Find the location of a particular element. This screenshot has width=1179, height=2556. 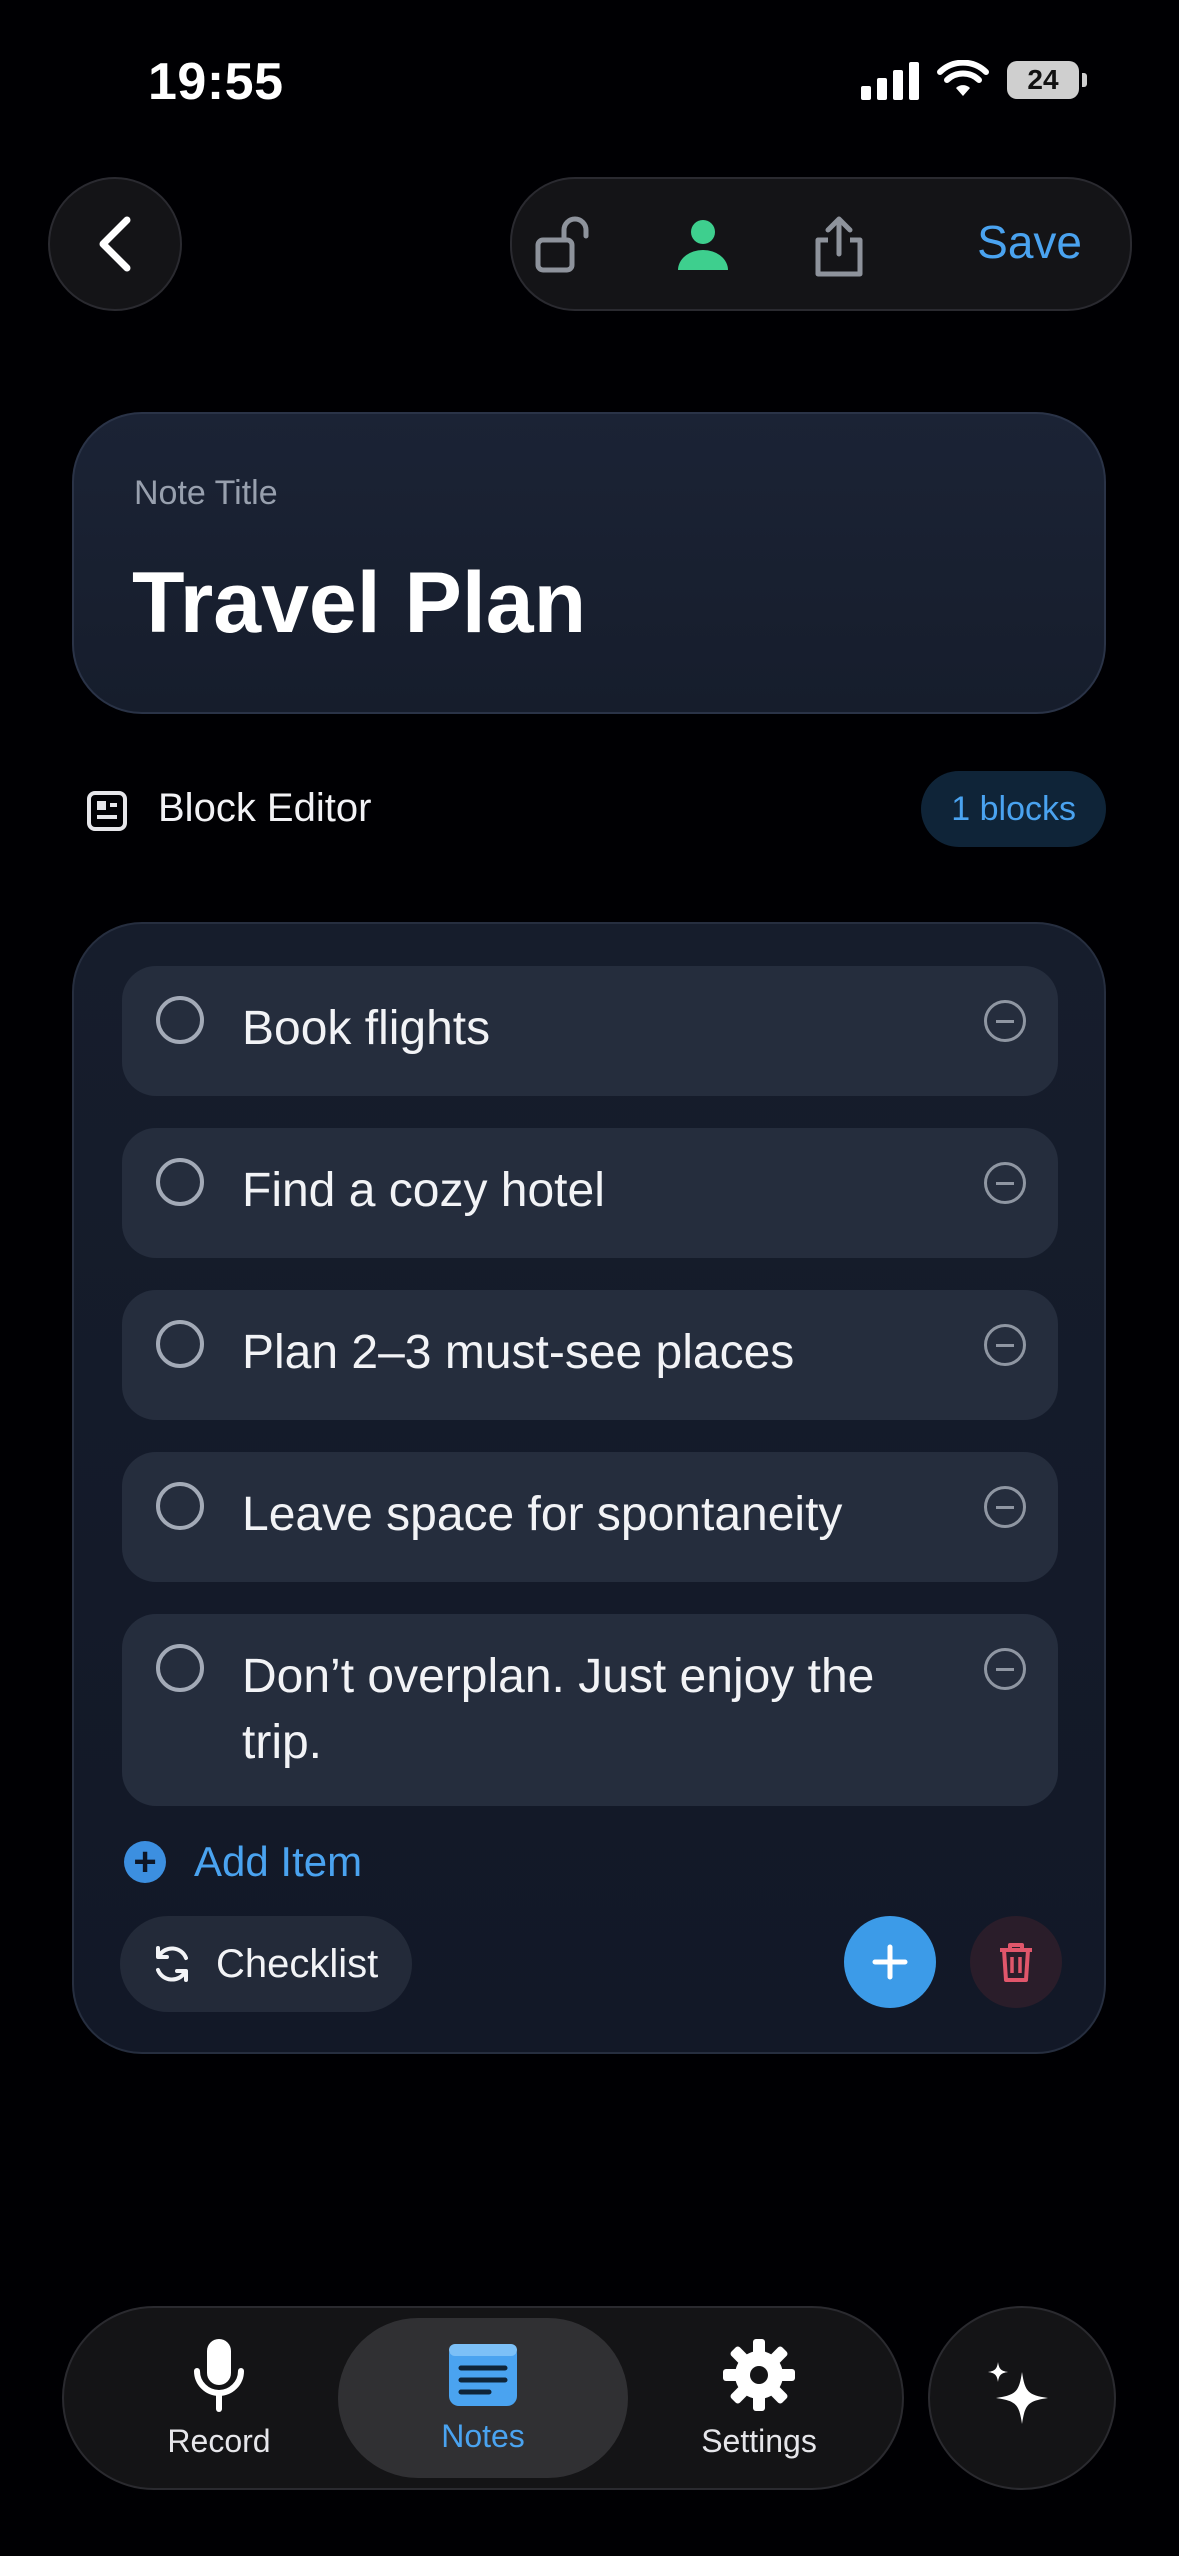

tab-label: Settings is located at coordinates (759, 2440).